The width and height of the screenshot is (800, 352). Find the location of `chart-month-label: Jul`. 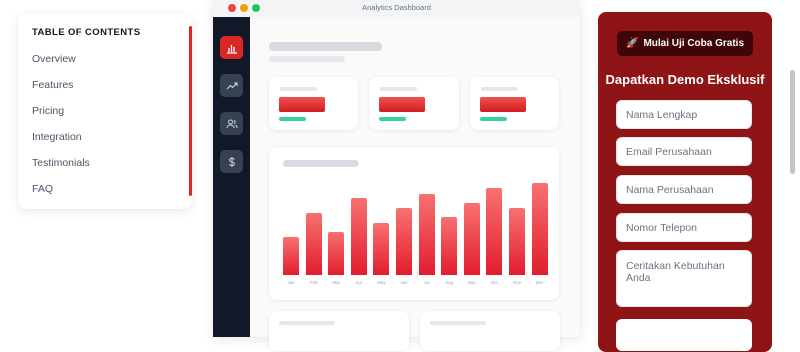

chart-month-label: Jul is located at coordinates (426, 282).